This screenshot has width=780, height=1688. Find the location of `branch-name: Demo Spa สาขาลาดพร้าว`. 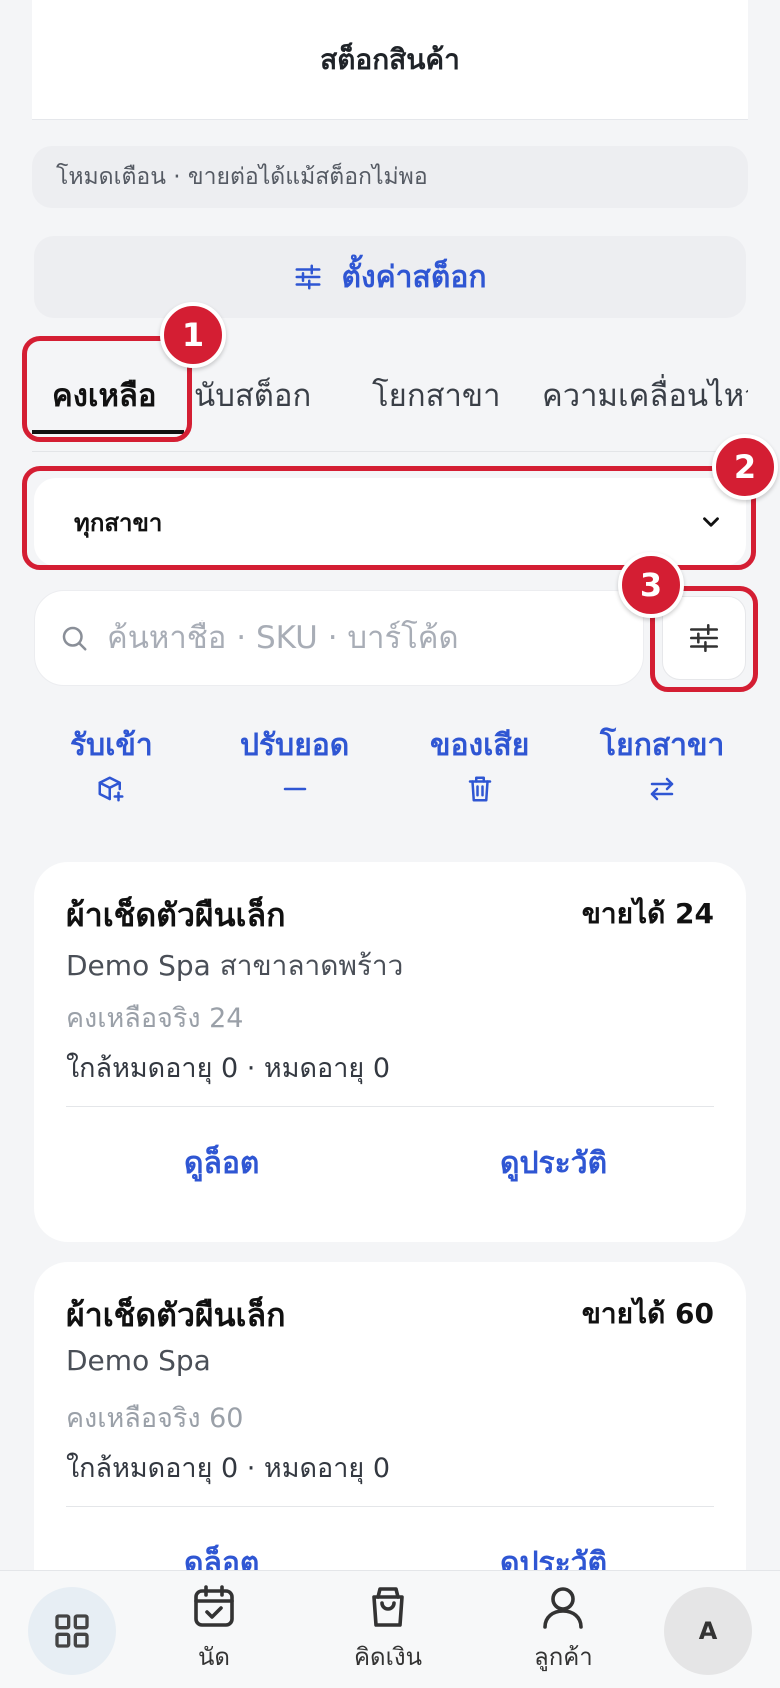

branch-name: Demo Spa สาขาลาดพร้าว is located at coordinates (235, 965).